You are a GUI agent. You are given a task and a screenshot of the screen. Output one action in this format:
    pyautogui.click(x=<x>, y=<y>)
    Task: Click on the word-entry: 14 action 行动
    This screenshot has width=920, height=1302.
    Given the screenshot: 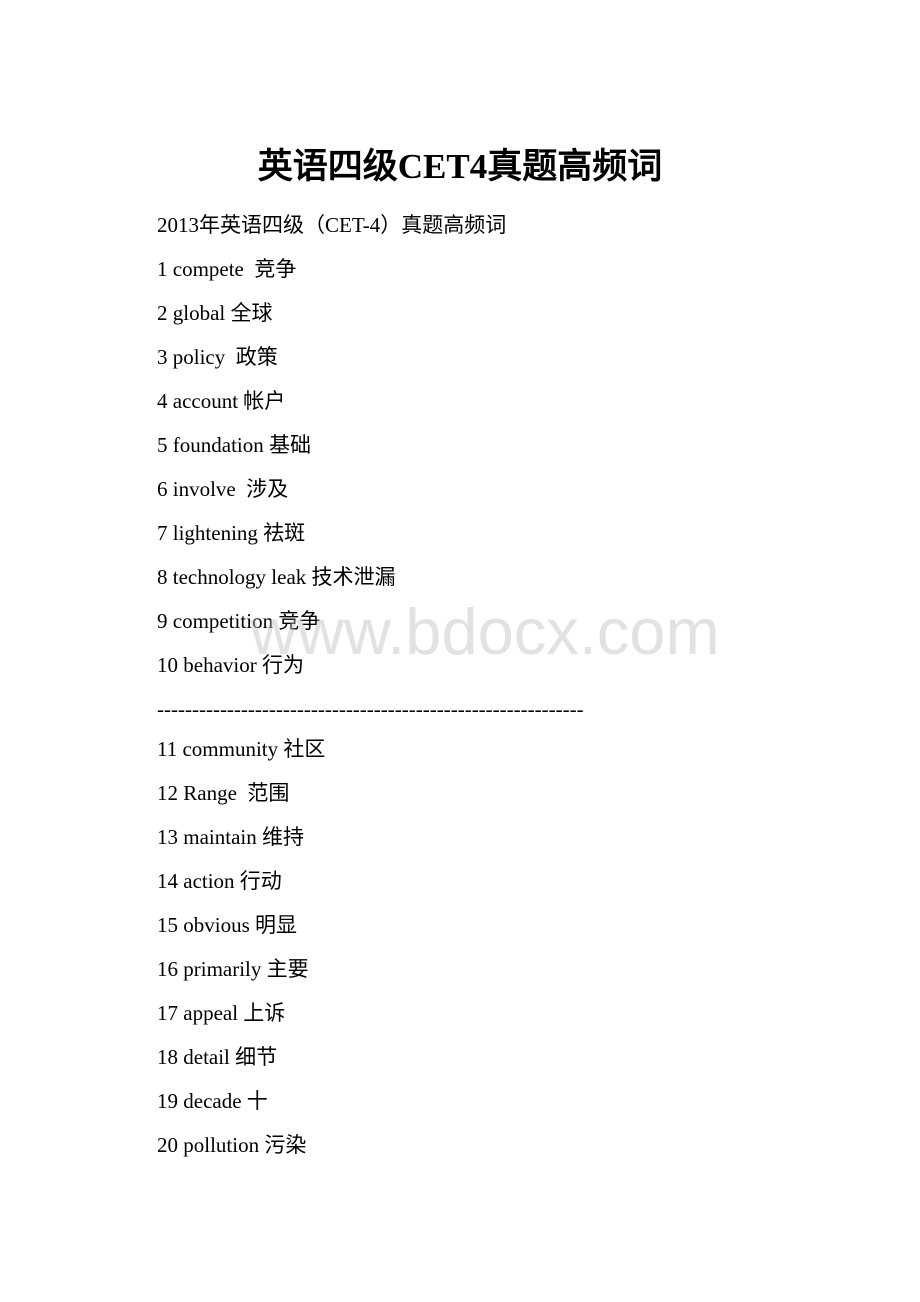 What is the action you would take?
    pyautogui.click(x=219, y=881)
    